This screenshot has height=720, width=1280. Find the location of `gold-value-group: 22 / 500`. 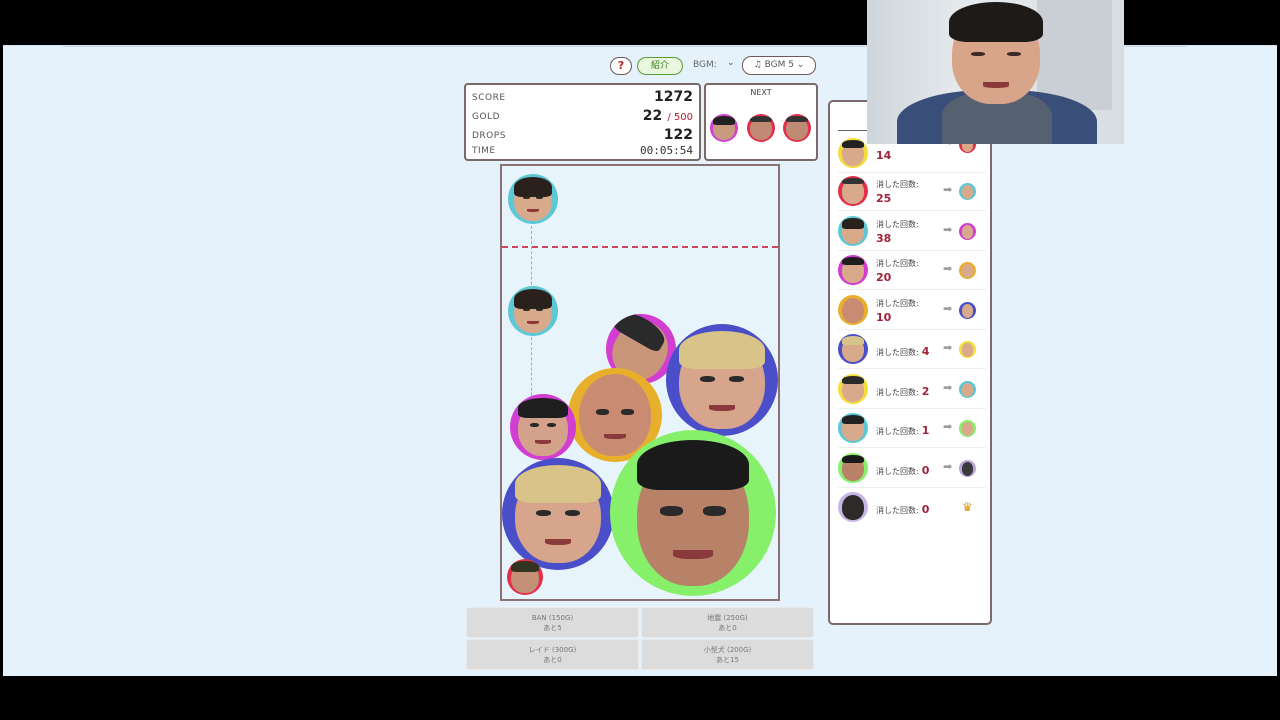

gold-value-group: 22 / 500 is located at coordinates (668, 114).